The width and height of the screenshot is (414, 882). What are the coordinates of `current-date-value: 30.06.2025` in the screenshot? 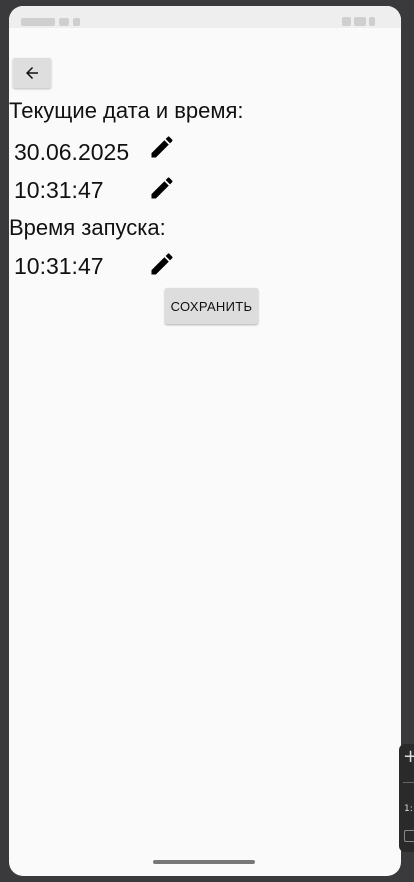 It's located at (71, 152).